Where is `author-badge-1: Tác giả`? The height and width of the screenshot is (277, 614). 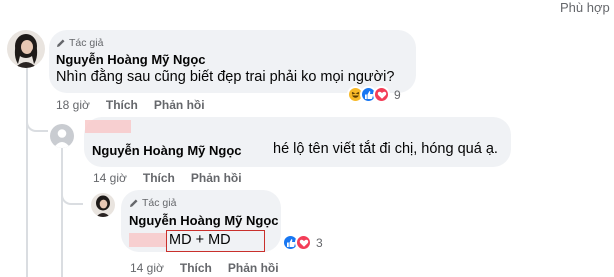 author-badge-1: Tác giả is located at coordinates (79, 43).